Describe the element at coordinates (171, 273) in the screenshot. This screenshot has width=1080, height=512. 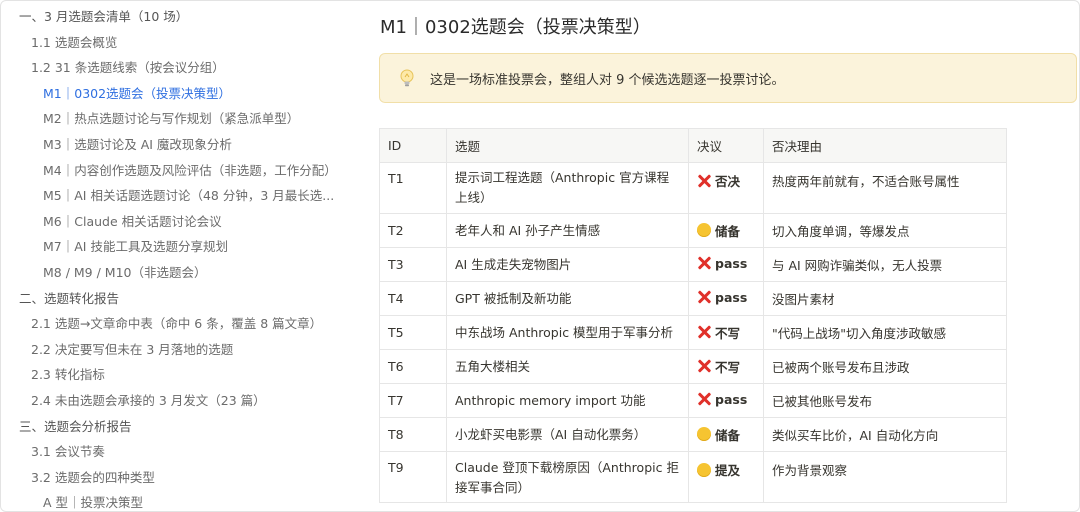
I see `toc-item: M8 / M9 / M10（非选题会）` at that location.